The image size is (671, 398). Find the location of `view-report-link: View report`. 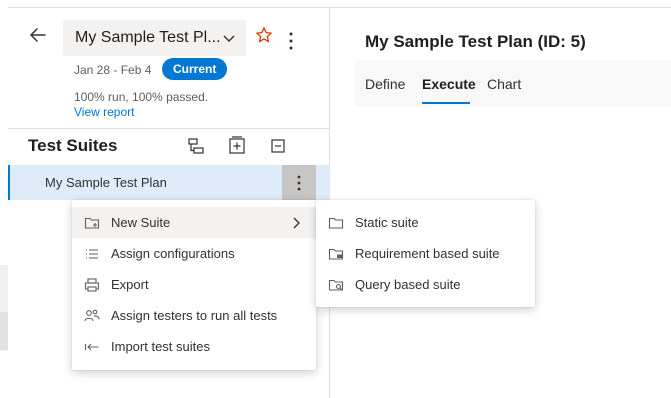

view-report-link: View report is located at coordinates (104, 112).